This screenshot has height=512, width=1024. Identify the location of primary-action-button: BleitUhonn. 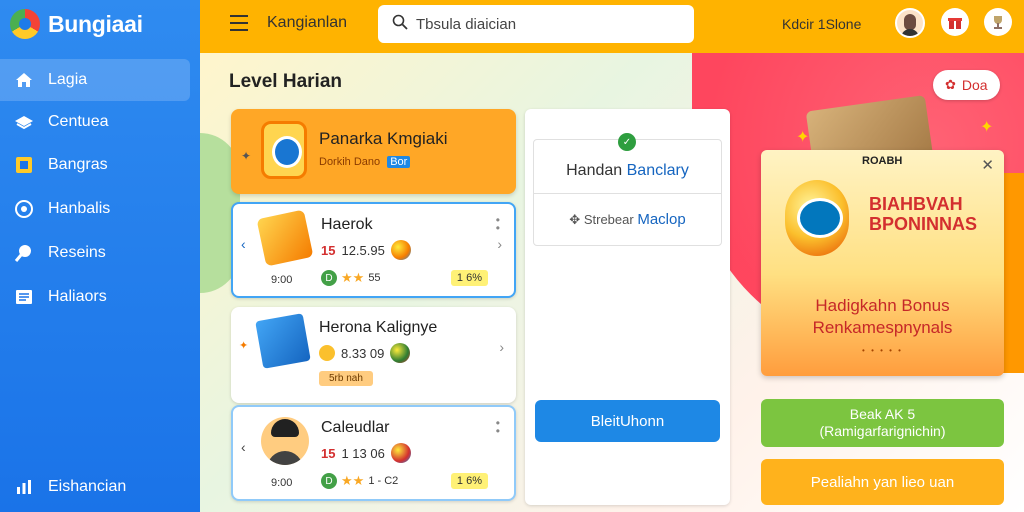
(627, 421).